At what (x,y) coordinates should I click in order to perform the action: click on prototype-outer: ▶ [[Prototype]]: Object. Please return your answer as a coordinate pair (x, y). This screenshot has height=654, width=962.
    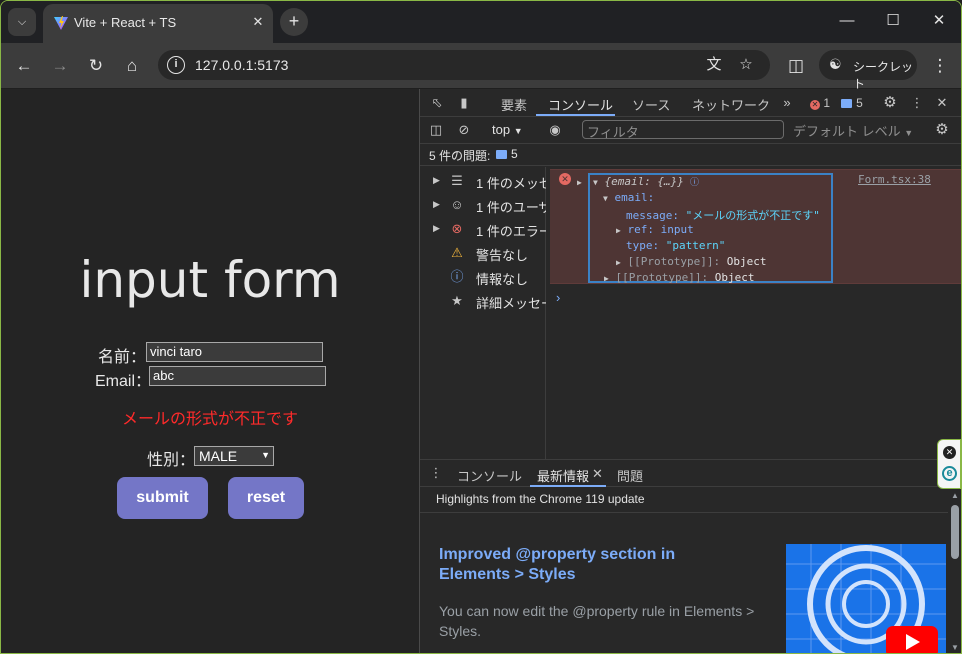
    Looking at the image, I should click on (679, 277).